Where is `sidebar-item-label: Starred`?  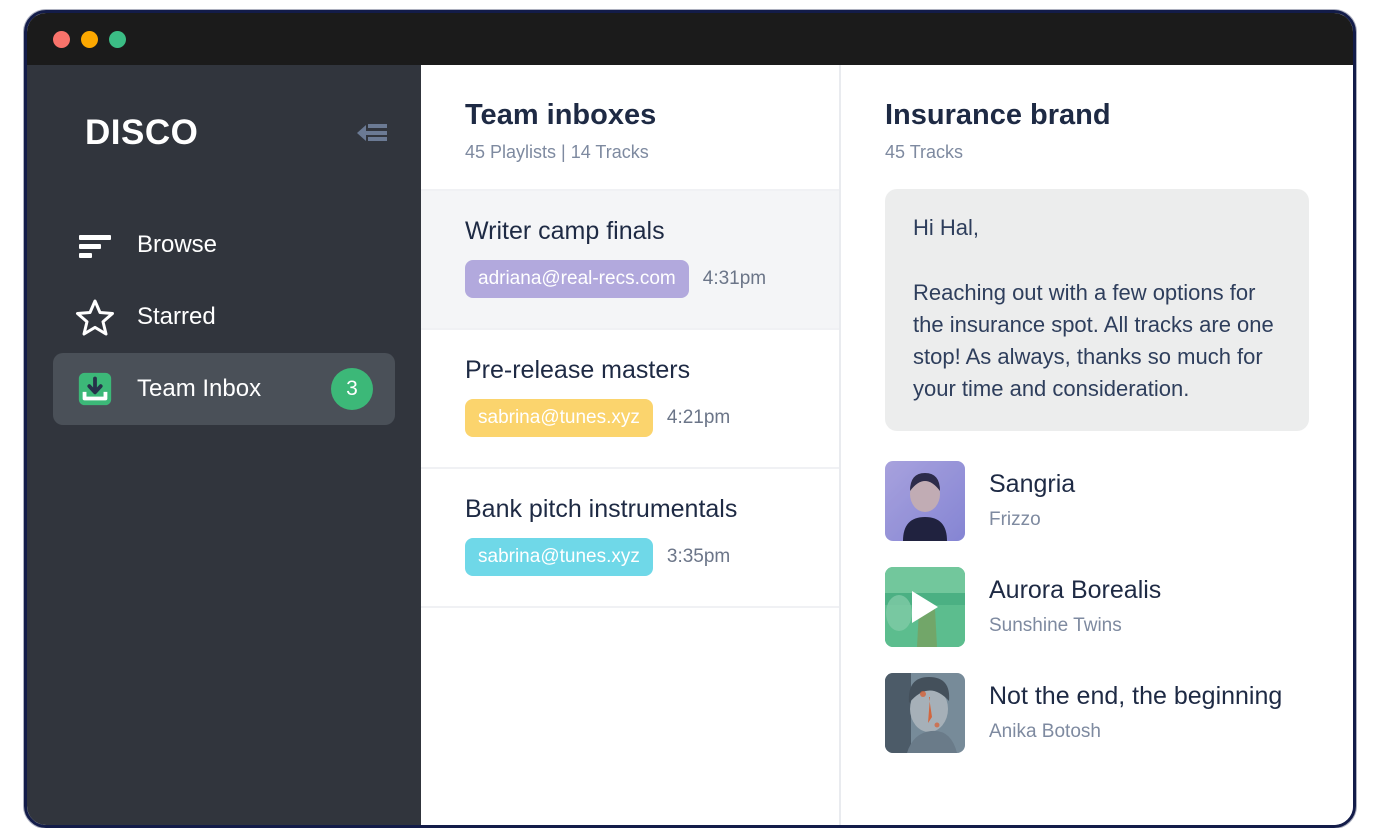 sidebar-item-label: Starred is located at coordinates (176, 316).